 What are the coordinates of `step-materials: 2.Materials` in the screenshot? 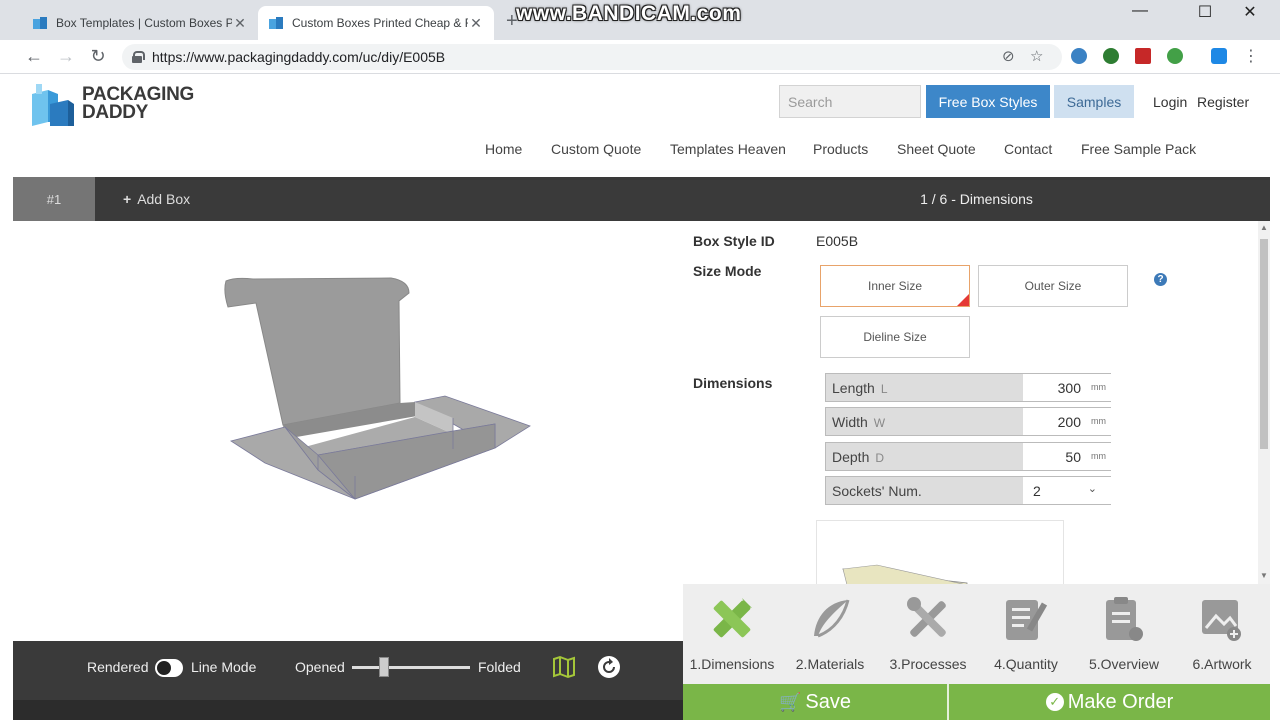 It's located at (830, 634).